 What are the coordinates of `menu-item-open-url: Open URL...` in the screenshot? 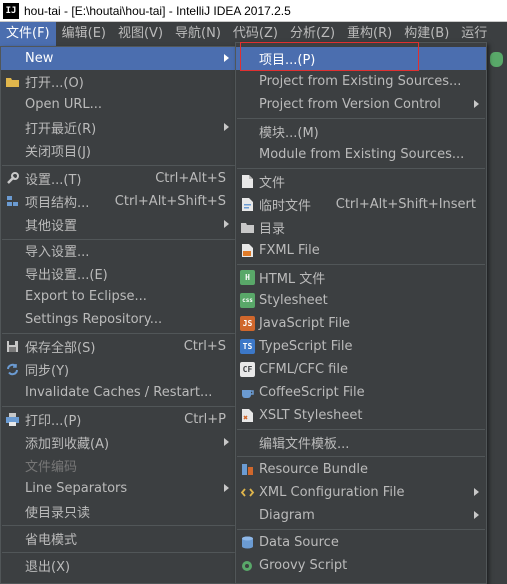 It's located at (118, 104).